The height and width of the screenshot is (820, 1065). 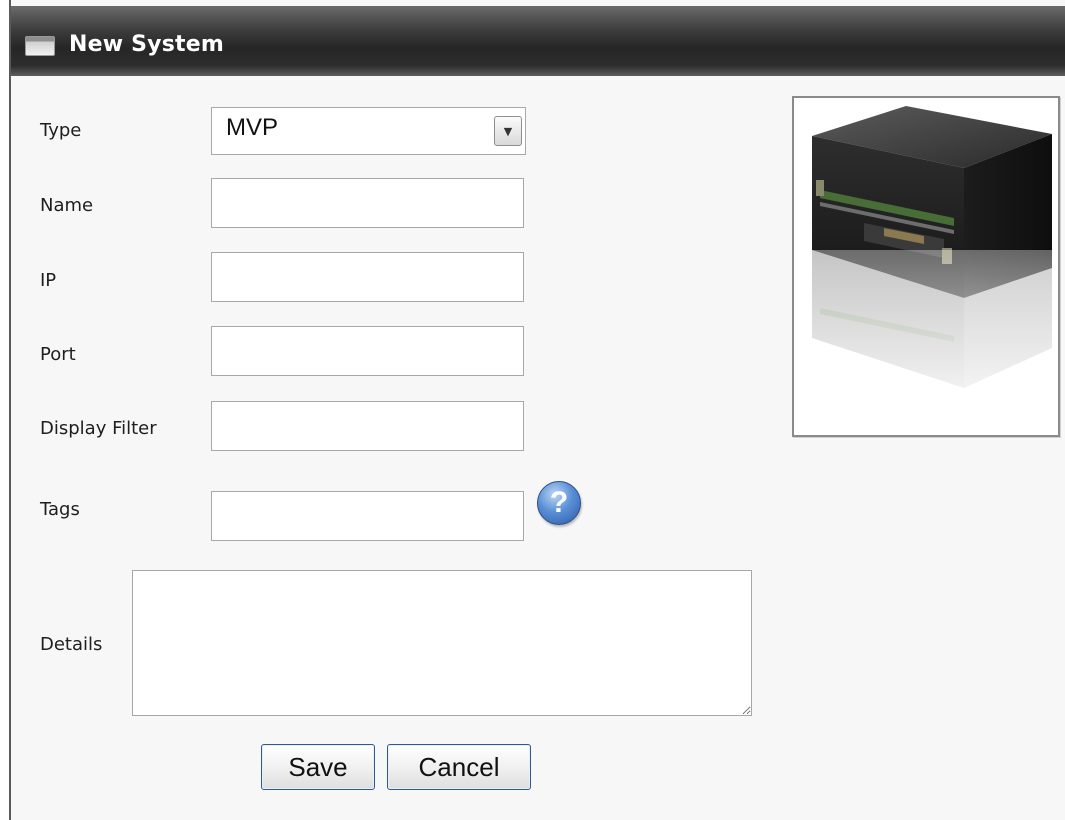 What do you see at coordinates (146, 44) in the screenshot?
I see `dialog-title: New System` at bounding box center [146, 44].